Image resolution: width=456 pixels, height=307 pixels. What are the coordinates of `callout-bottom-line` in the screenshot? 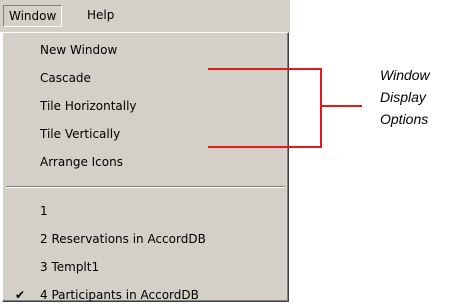 It's located at (265, 147).